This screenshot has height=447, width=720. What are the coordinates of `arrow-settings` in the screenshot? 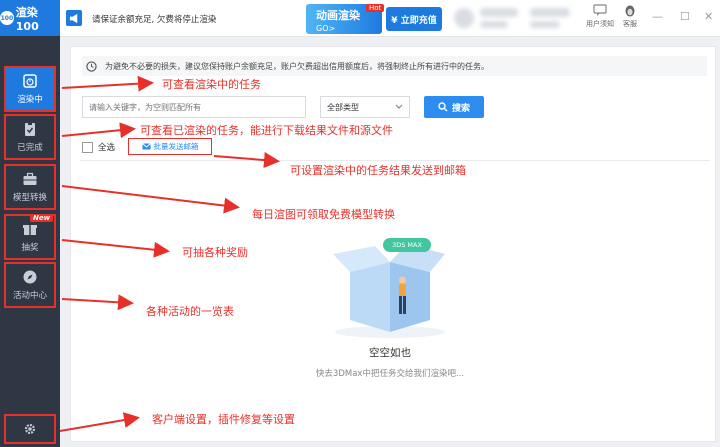 It's located at (99, 422).